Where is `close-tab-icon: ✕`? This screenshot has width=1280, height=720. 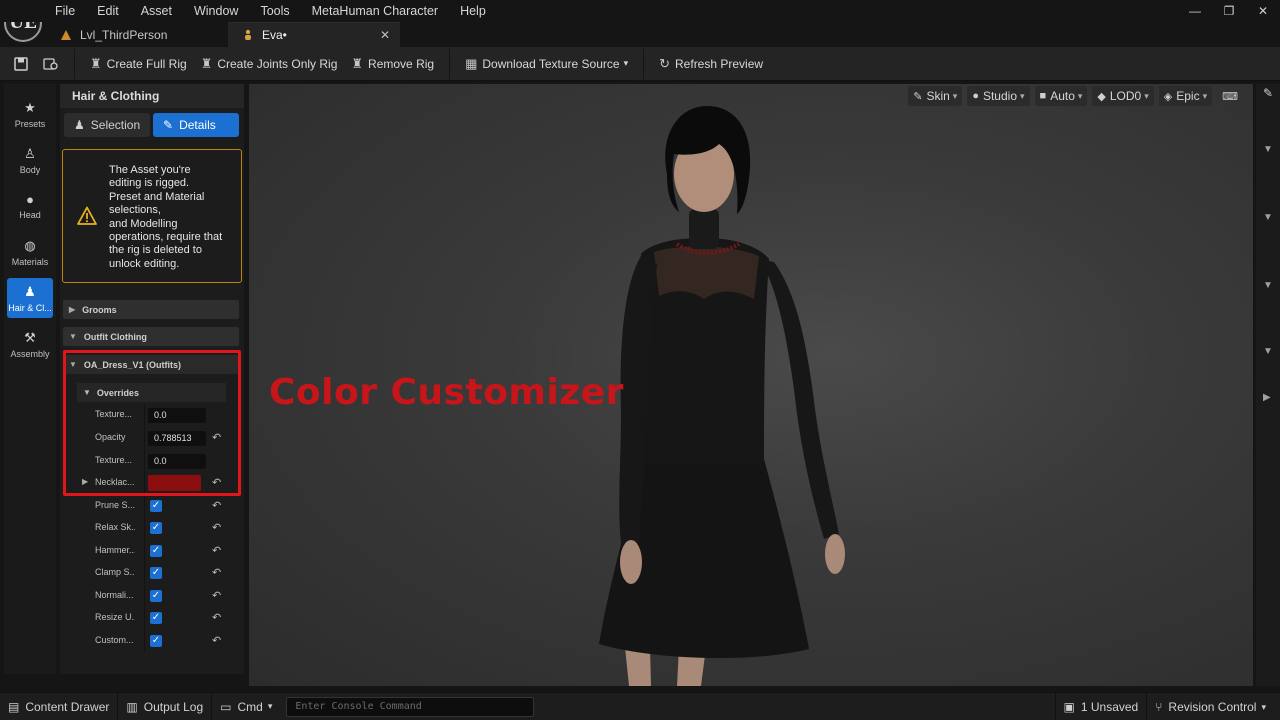
close-tab-icon: ✕ is located at coordinates (385, 35).